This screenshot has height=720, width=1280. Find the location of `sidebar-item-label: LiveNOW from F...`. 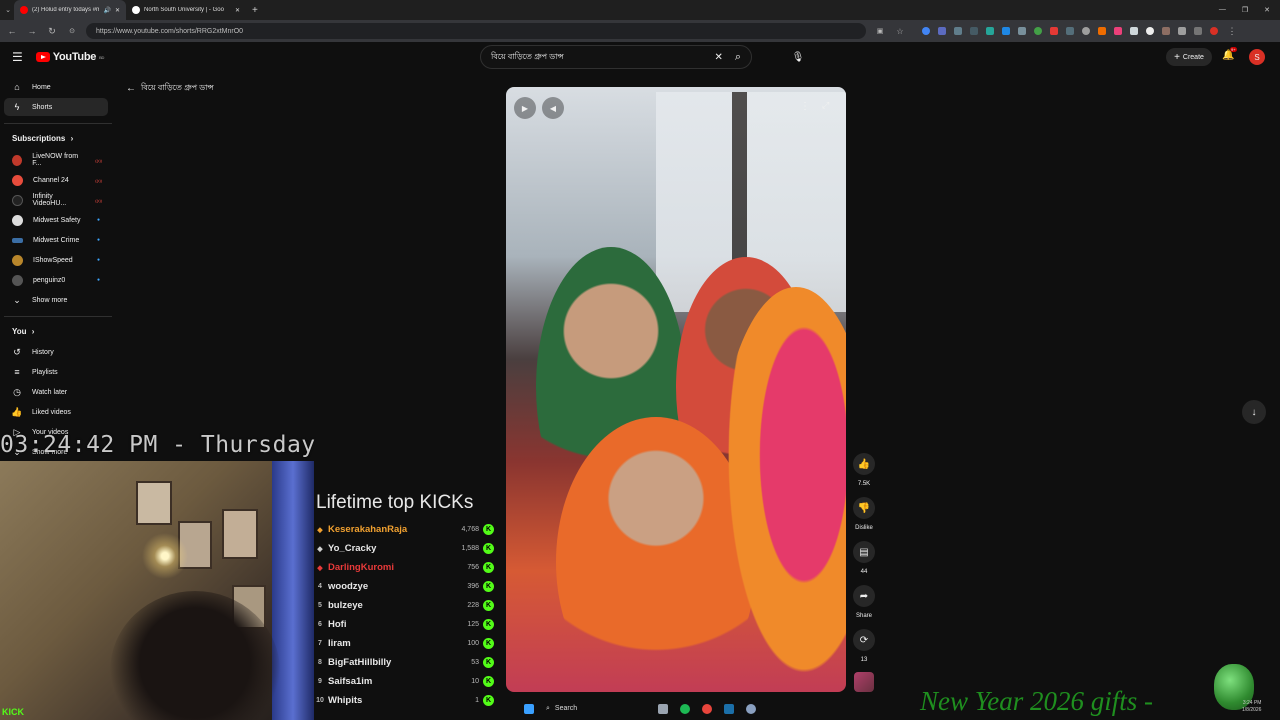

sidebar-item-label: LiveNOW from F... is located at coordinates (55, 160).